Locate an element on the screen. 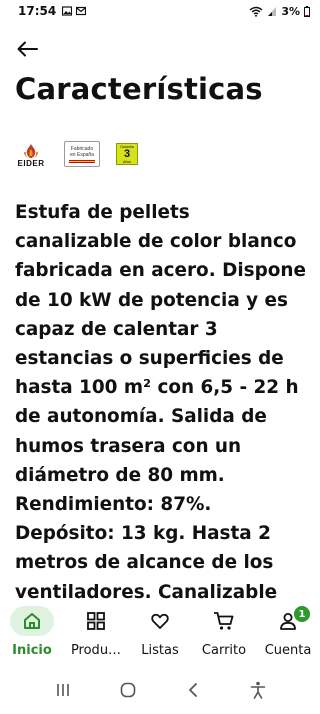 This screenshot has height=714, width=320. nav-label: Cuenta is located at coordinates (288, 650).